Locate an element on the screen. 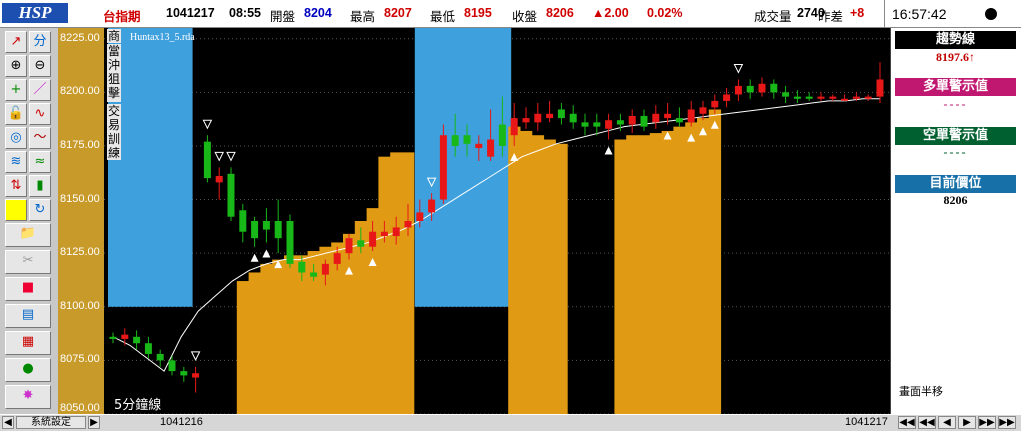 The height and width of the screenshot is (431, 1021). wave-icon: ∿ is located at coordinates (40, 114).